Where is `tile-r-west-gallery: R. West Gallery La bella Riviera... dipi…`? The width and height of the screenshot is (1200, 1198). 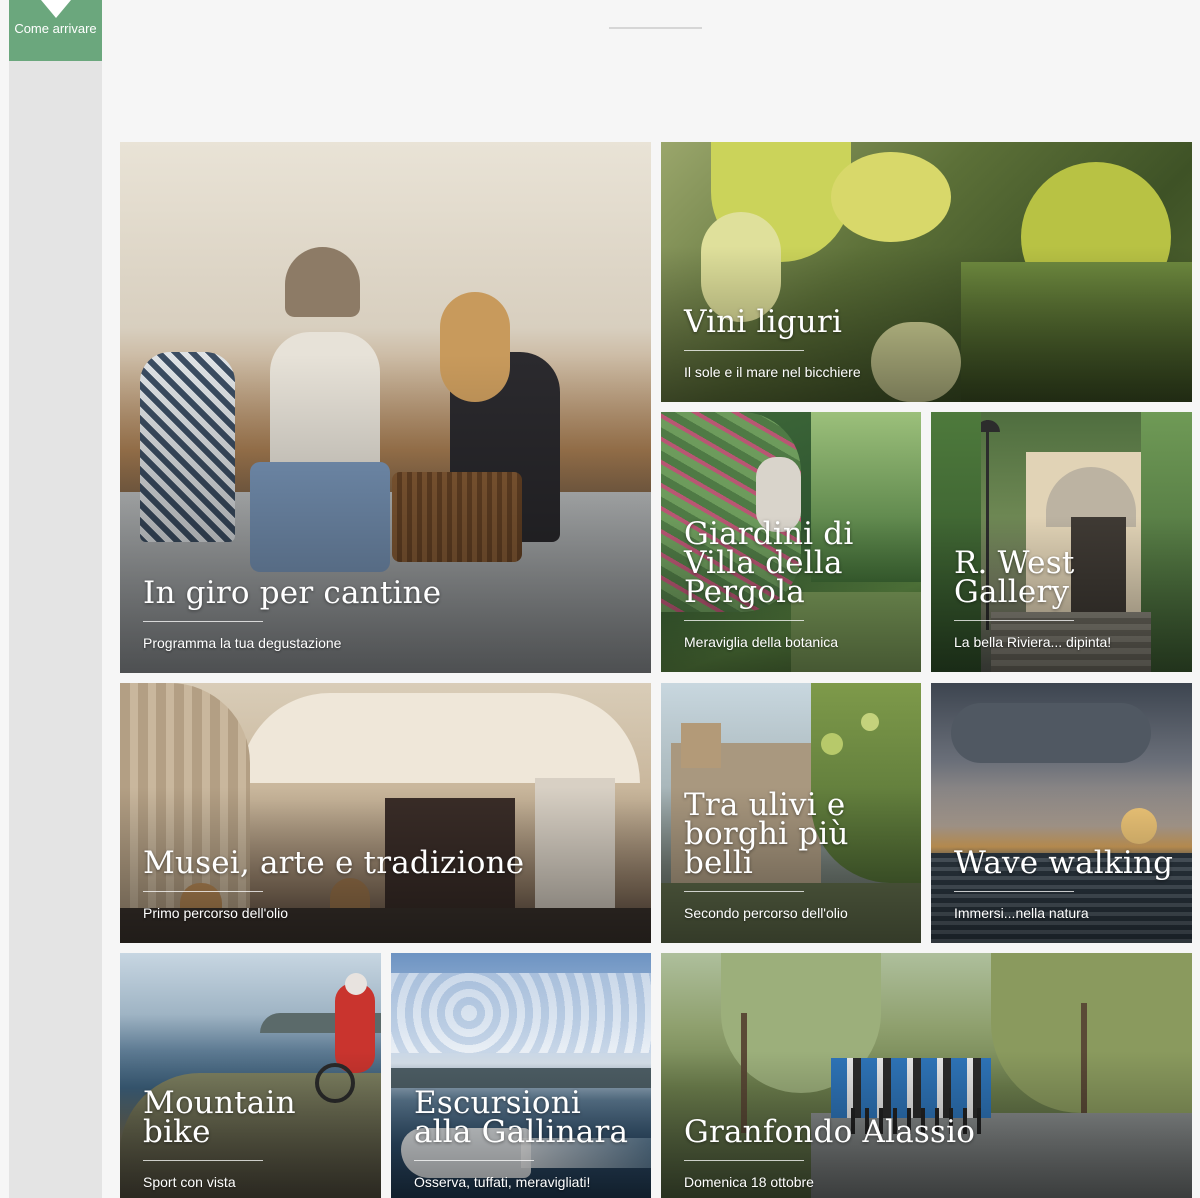
tile-r-west-gallery: R. West Gallery La bella Riviera... dipi… is located at coordinates (1061, 542).